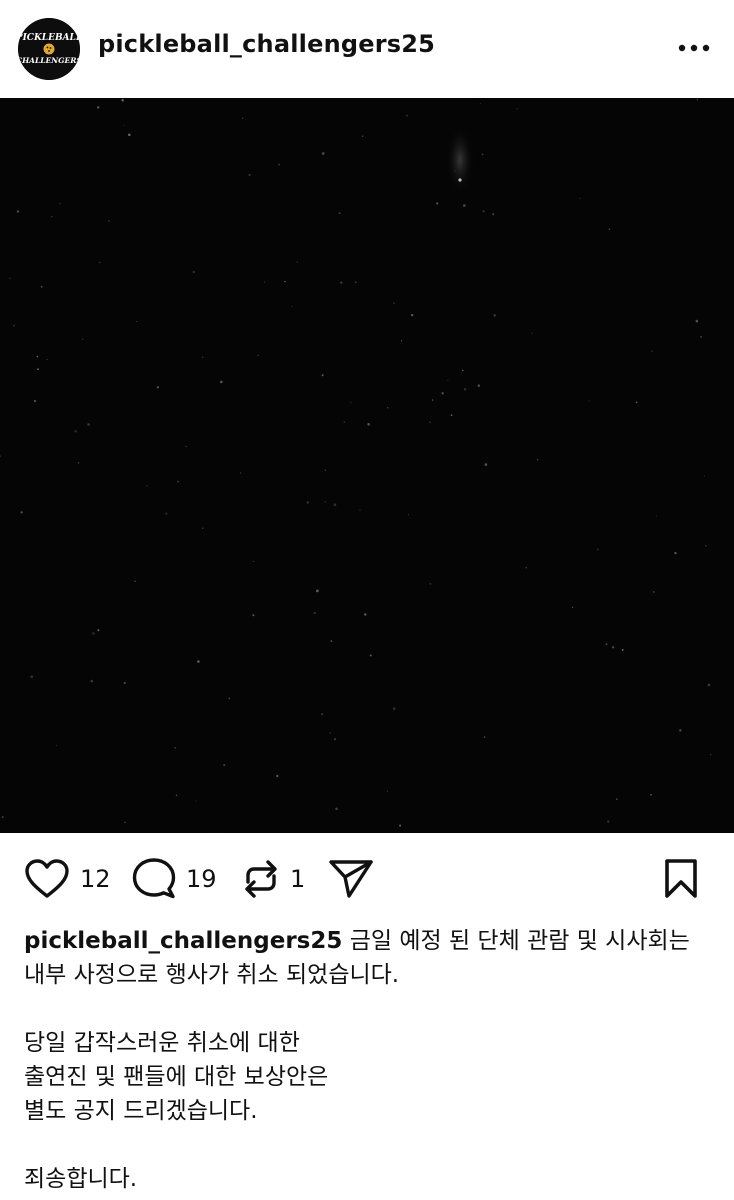  What do you see at coordinates (266, 44) in the screenshot?
I see `post-username: pickleball_challengers25` at bounding box center [266, 44].